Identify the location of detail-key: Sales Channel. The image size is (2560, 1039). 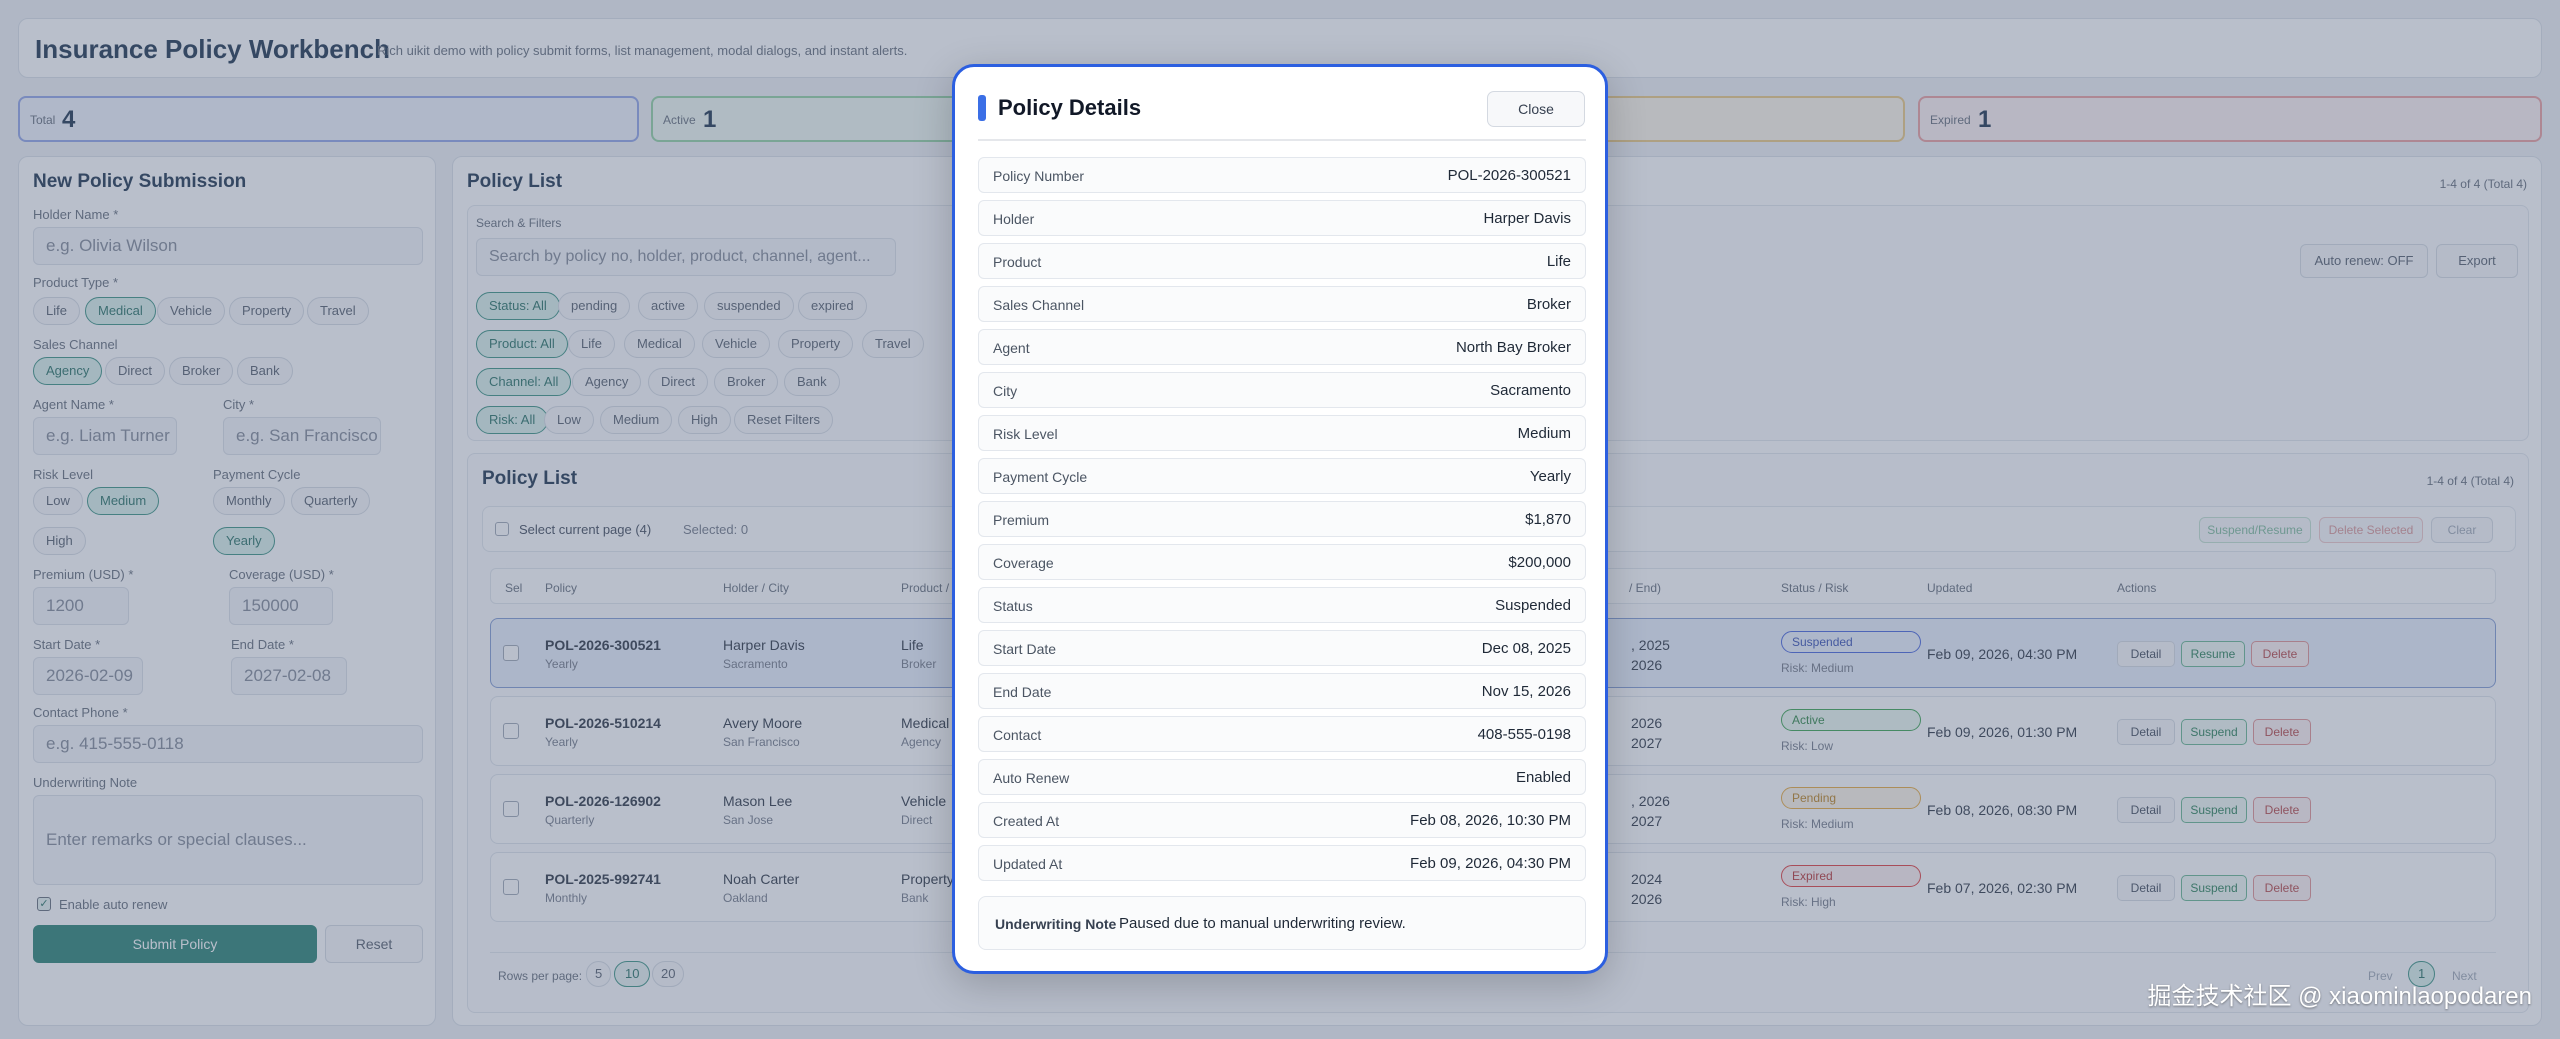
(1039, 305).